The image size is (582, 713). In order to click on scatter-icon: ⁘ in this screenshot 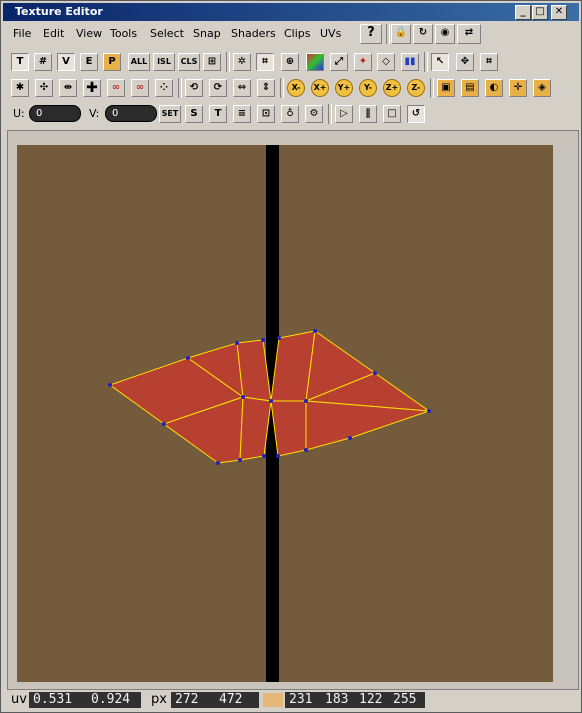, I will do `click(164, 88)`.